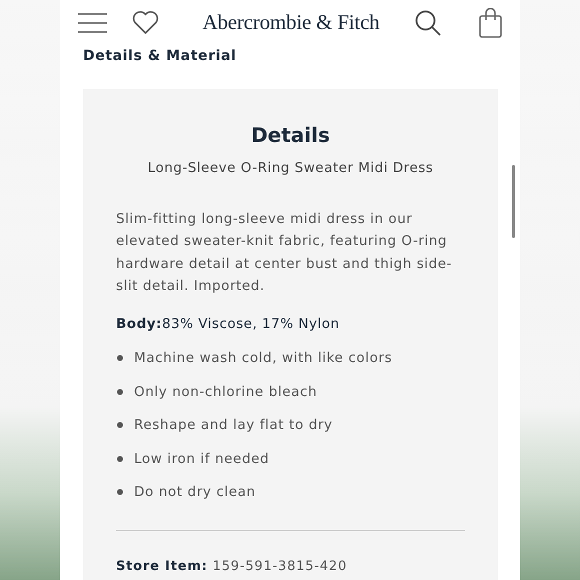 Image resolution: width=580 pixels, height=580 pixels. What do you see at coordinates (513, 201) in the screenshot?
I see `scrollbar` at bounding box center [513, 201].